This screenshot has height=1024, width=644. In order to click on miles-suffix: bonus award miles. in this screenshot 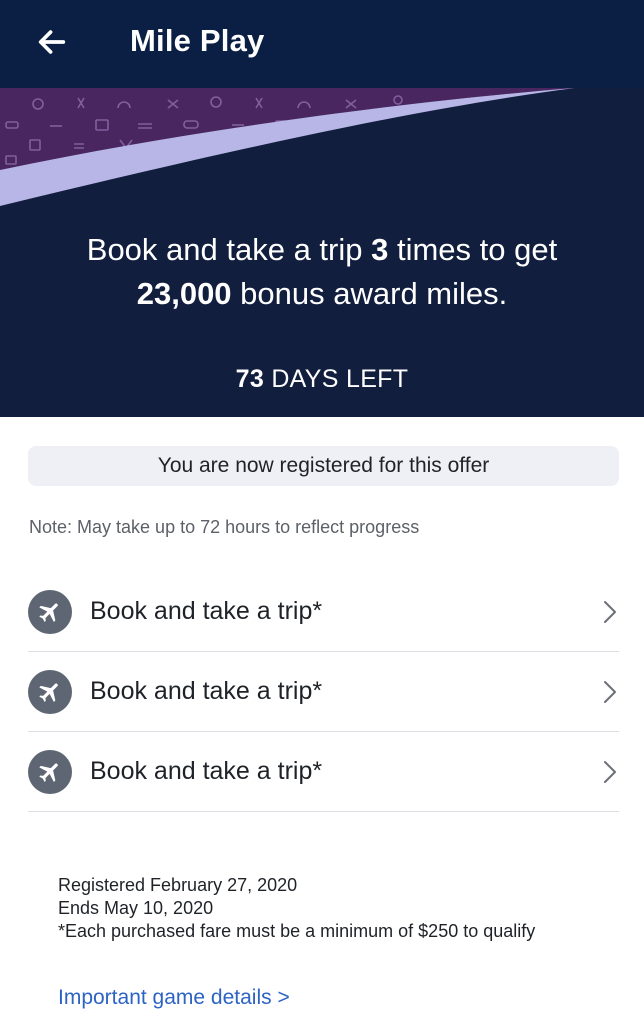, I will do `click(369, 293)`.